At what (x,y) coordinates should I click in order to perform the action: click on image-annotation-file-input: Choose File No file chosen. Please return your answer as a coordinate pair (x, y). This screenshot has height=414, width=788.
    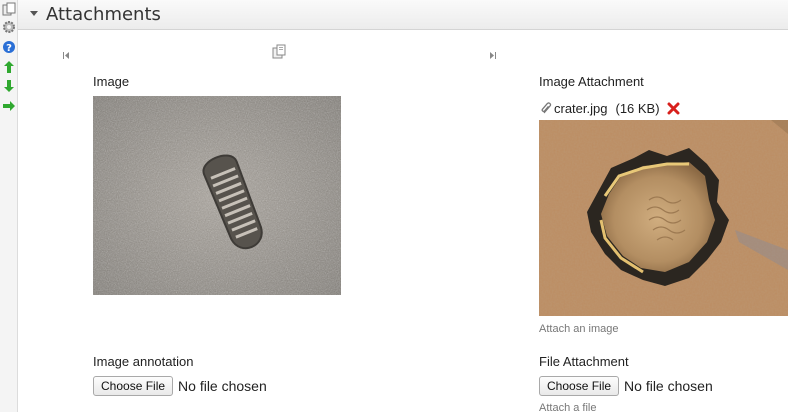
    Looking at the image, I should click on (180, 386).